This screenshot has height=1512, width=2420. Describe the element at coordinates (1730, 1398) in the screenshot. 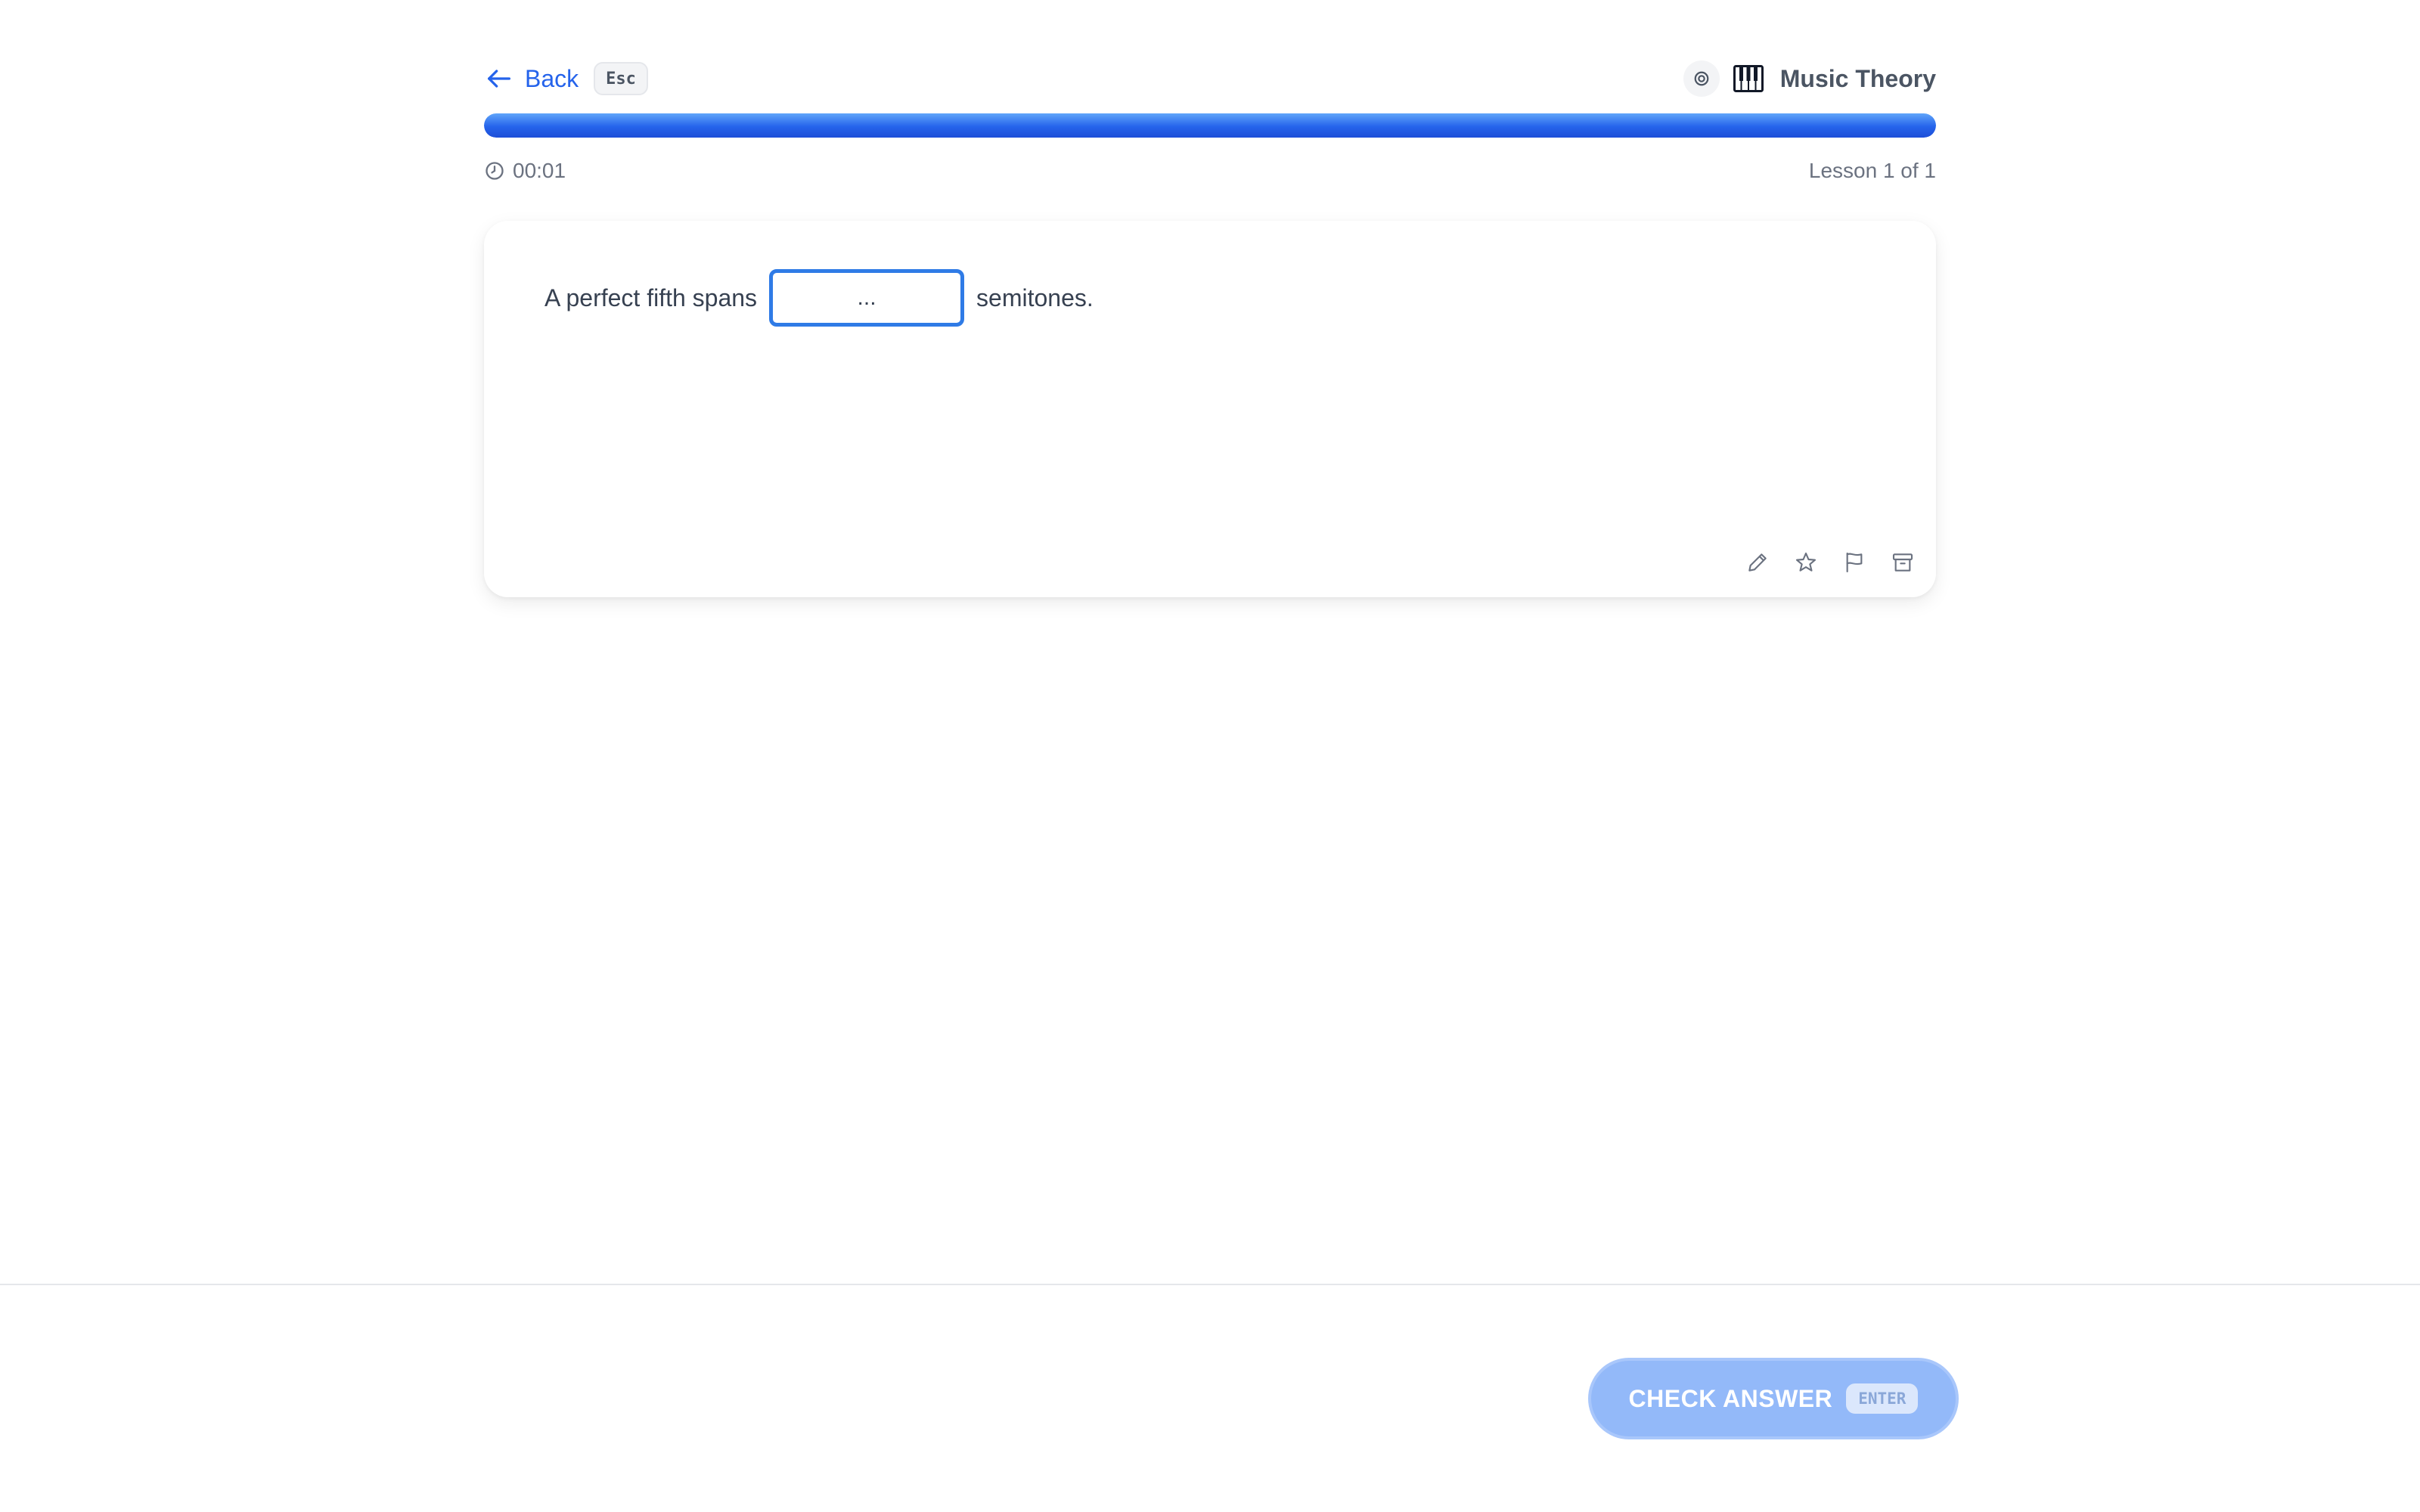

I see `check-answer-label: CHECK ANSWER` at that location.